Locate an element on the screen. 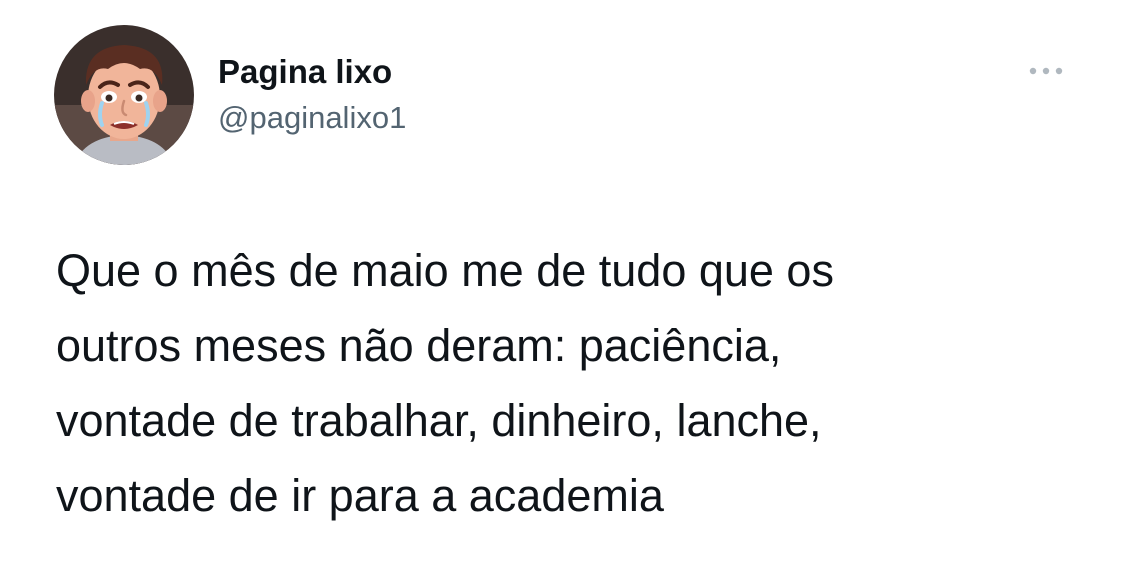  avatar is located at coordinates (124, 95).